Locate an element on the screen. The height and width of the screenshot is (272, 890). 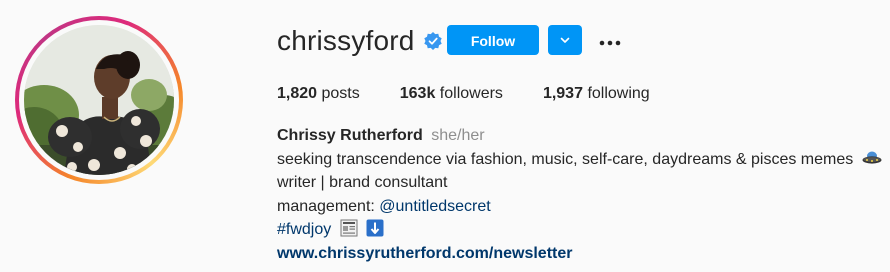
newspaper-emoji-icon is located at coordinates (349, 232).